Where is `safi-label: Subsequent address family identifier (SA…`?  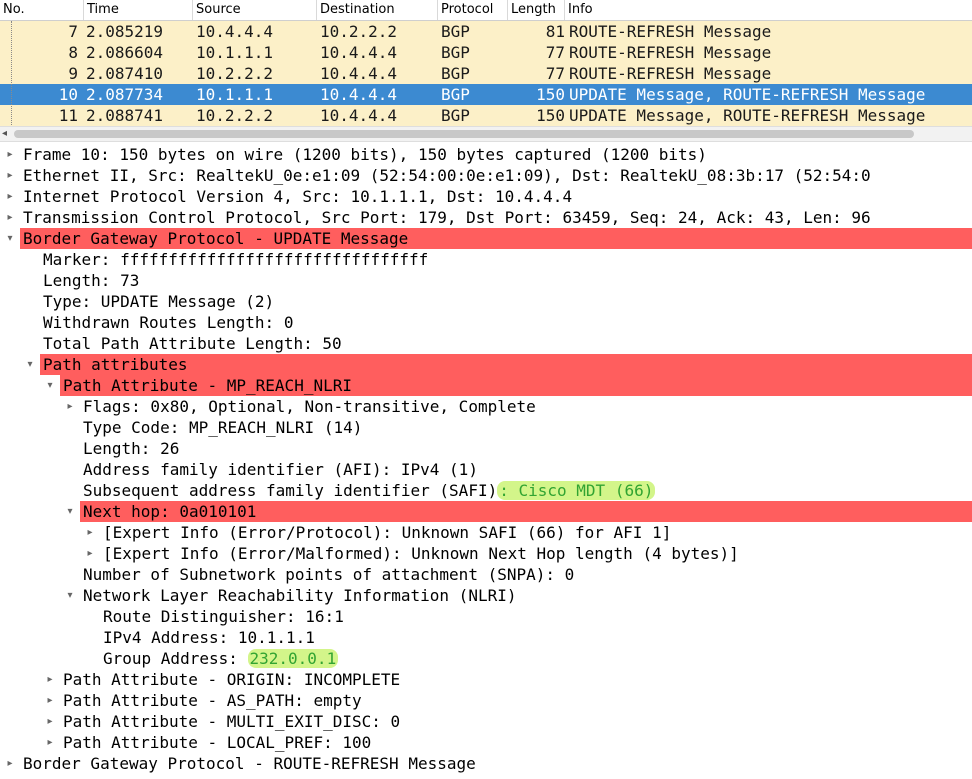 safi-label: Subsequent address family identifier (SA… is located at coordinates (290, 490).